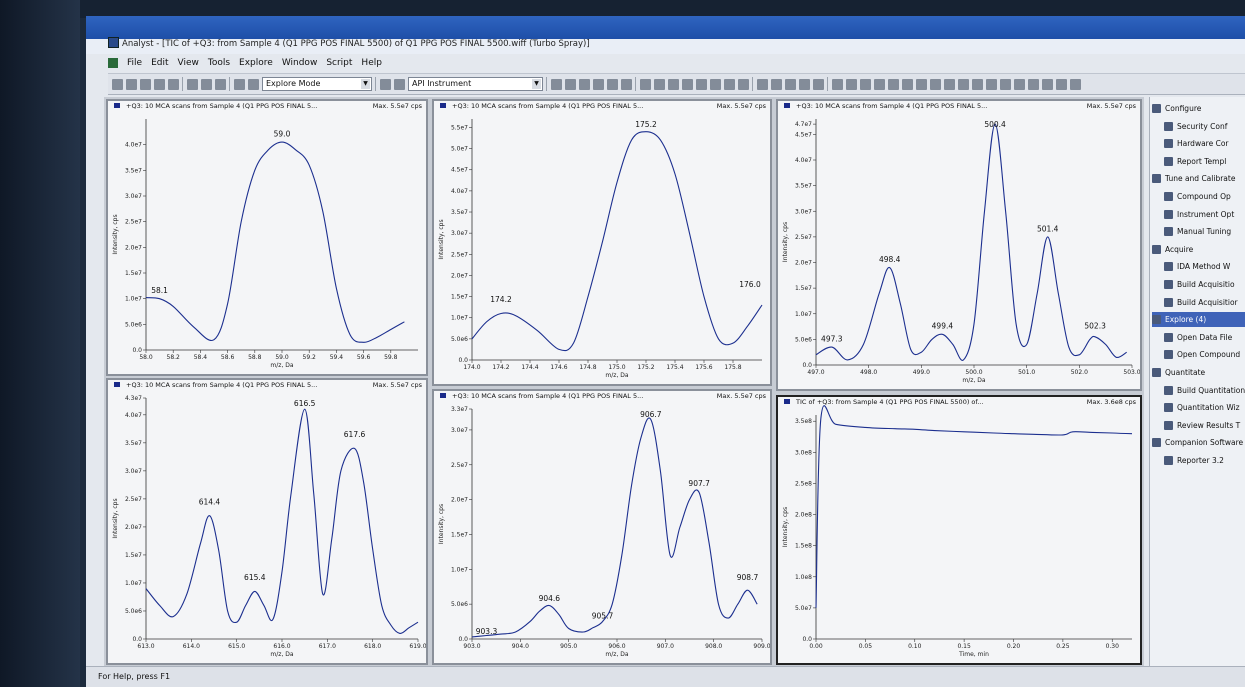 The image size is (1245, 687). What do you see at coordinates (133, 145) in the screenshot?
I see `y-tick-label: 4.0e7` at bounding box center [133, 145].